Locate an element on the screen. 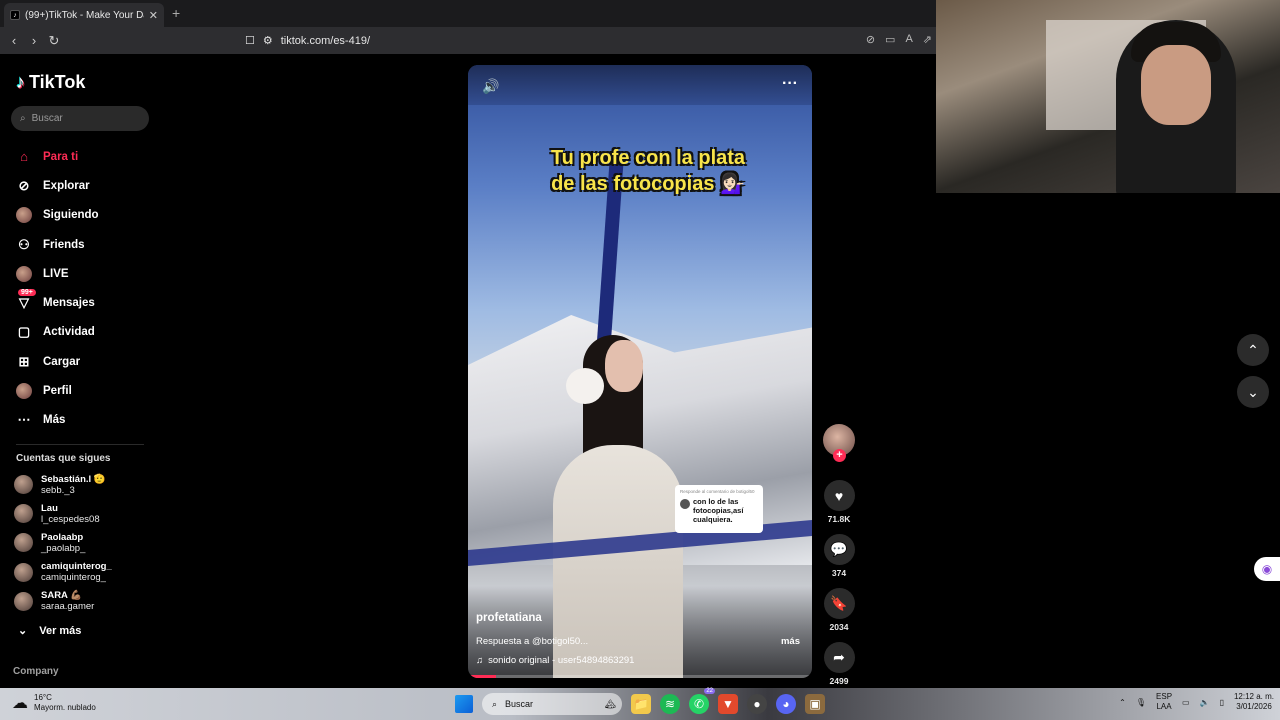  brave-browser-icon: ▼ is located at coordinates (728, 704).